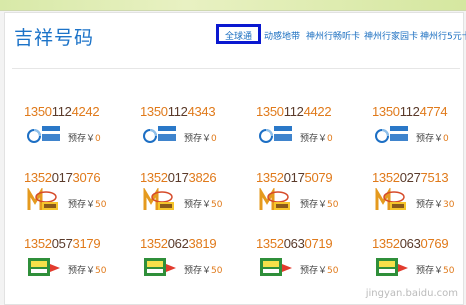 This screenshot has height=305, width=466. What do you see at coordinates (85, 111) in the screenshot?
I see `phone-number-suf: 4242` at bounding box center [85, 111].